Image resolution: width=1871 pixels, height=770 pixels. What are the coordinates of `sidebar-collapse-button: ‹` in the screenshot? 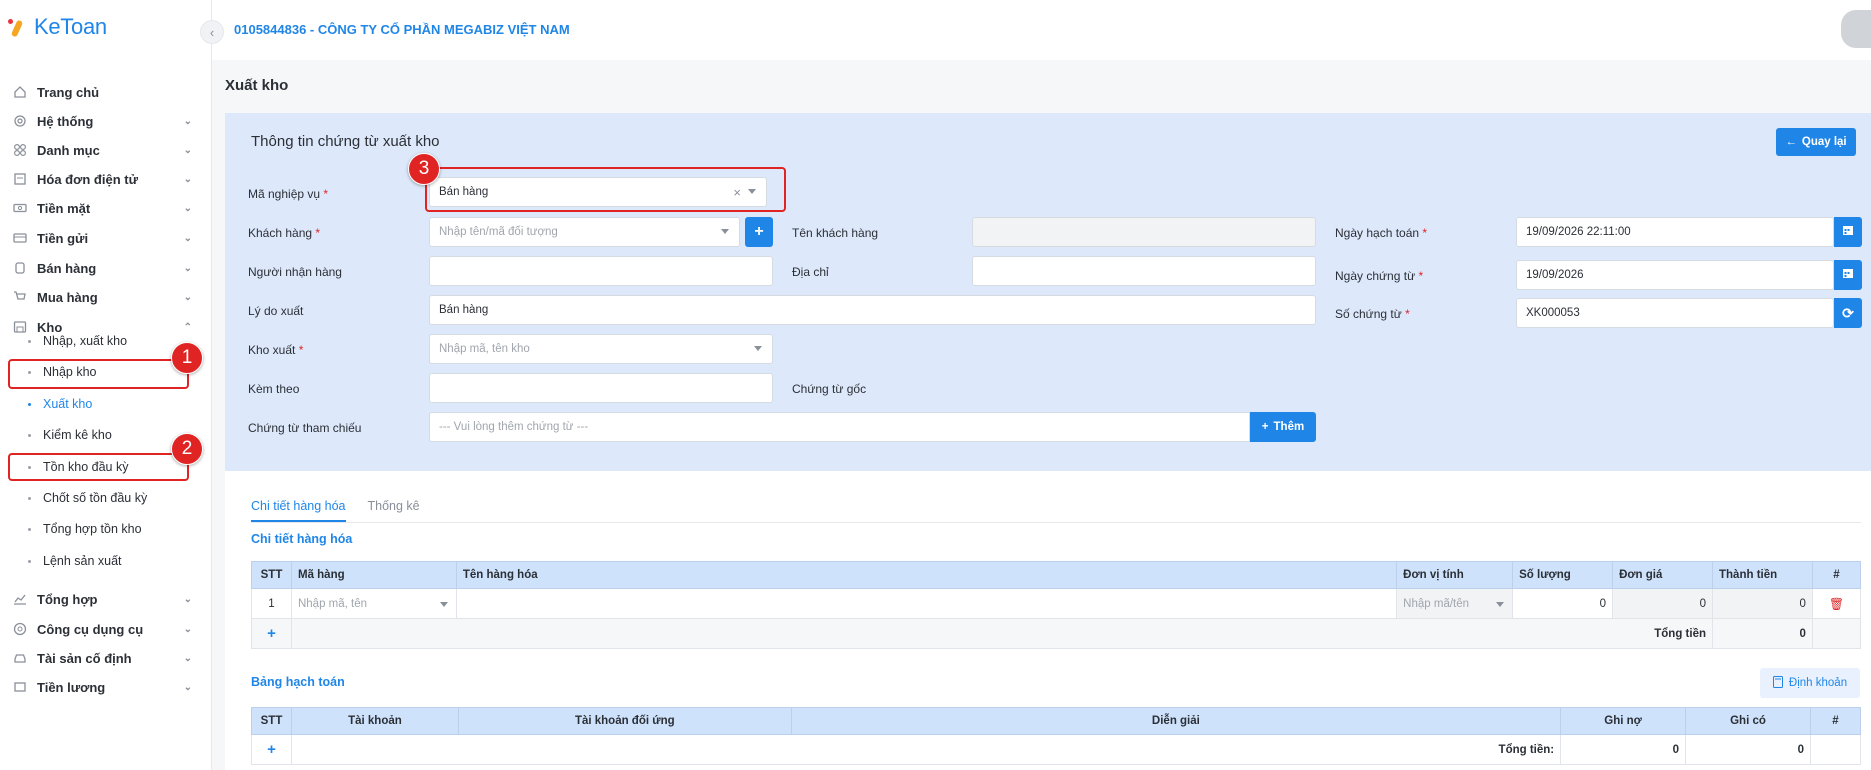 It's located at (212, 32).